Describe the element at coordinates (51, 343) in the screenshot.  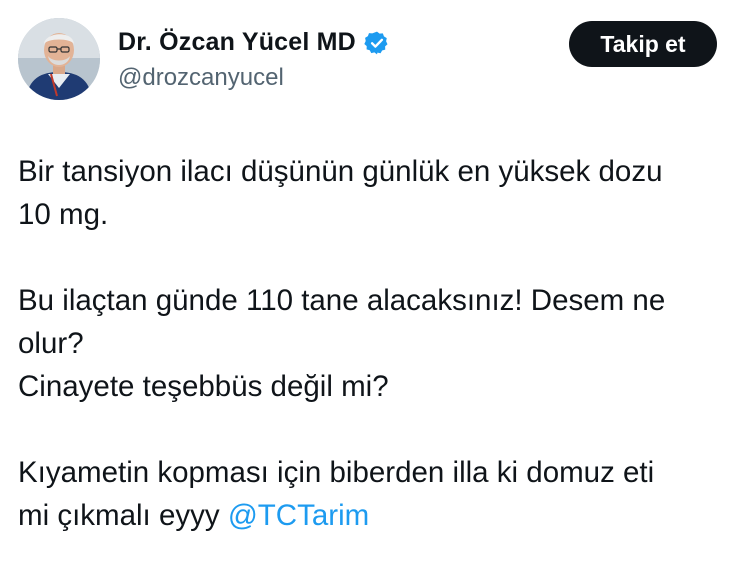
I see `tweet-line: olur?` at that location.